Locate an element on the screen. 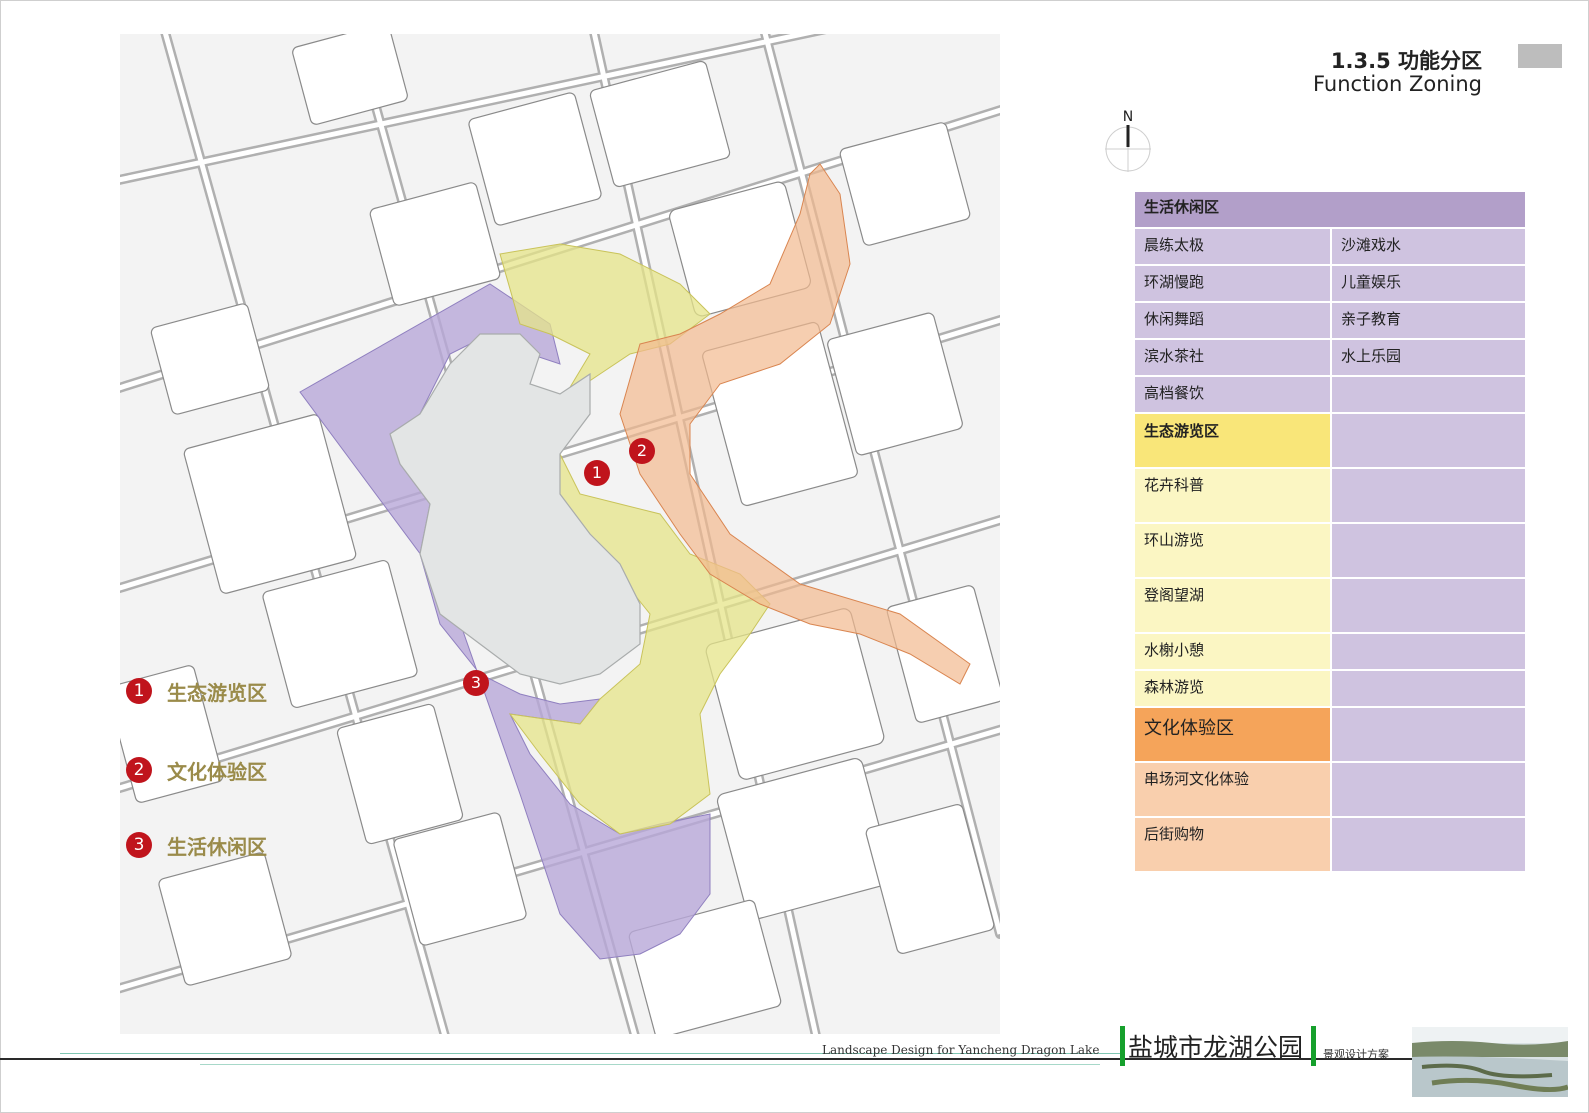 Image resolution: width=1589 pixels, height=1113 pixels. section-title-cn: 1.3.5 功能分区 is located at coordinates (1406, 61).